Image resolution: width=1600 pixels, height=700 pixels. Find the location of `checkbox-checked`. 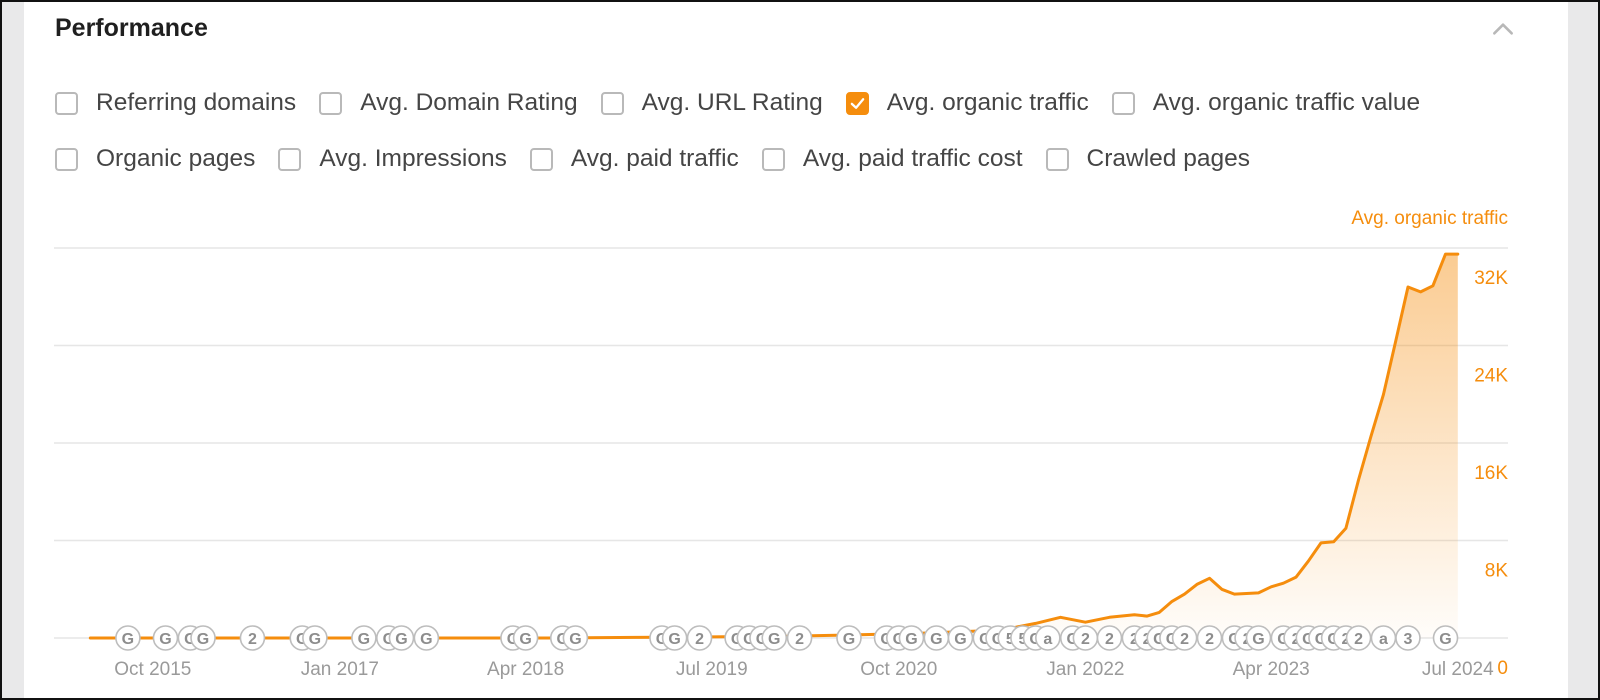

checkbox-checked is located at coordinates (857, 103).